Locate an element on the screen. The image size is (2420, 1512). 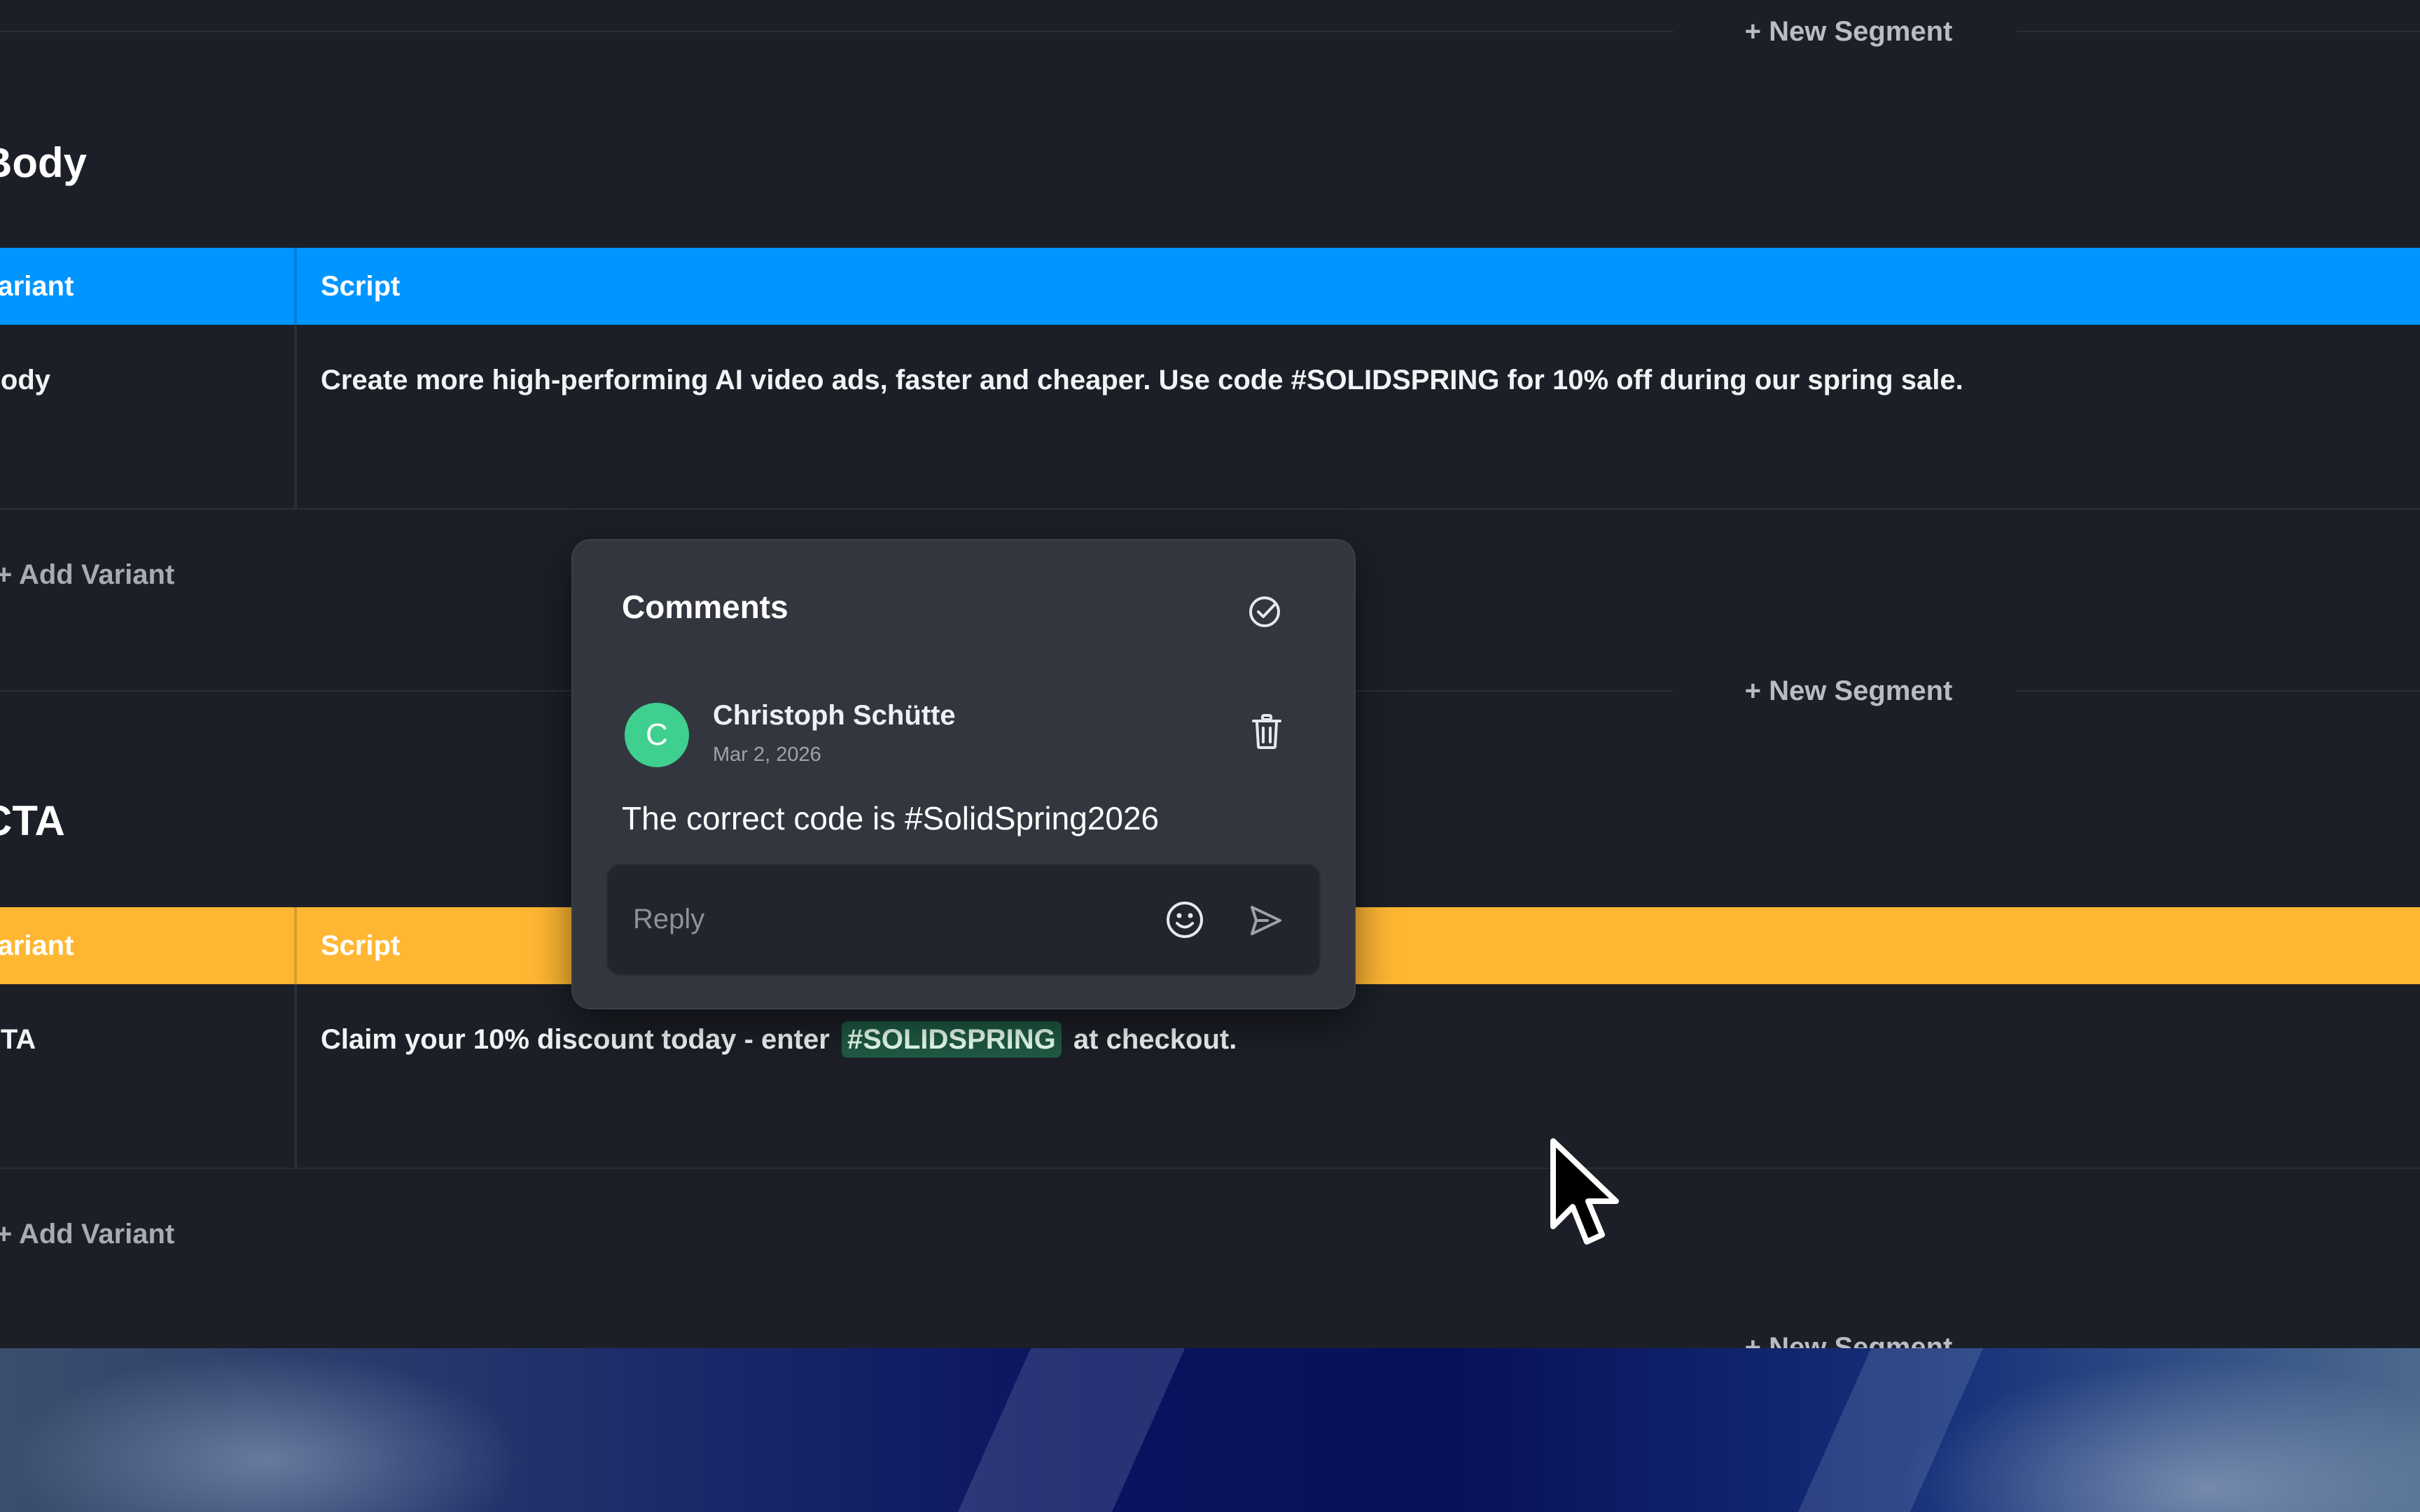
comments-title: Comments is located at coordinates (705, 607).